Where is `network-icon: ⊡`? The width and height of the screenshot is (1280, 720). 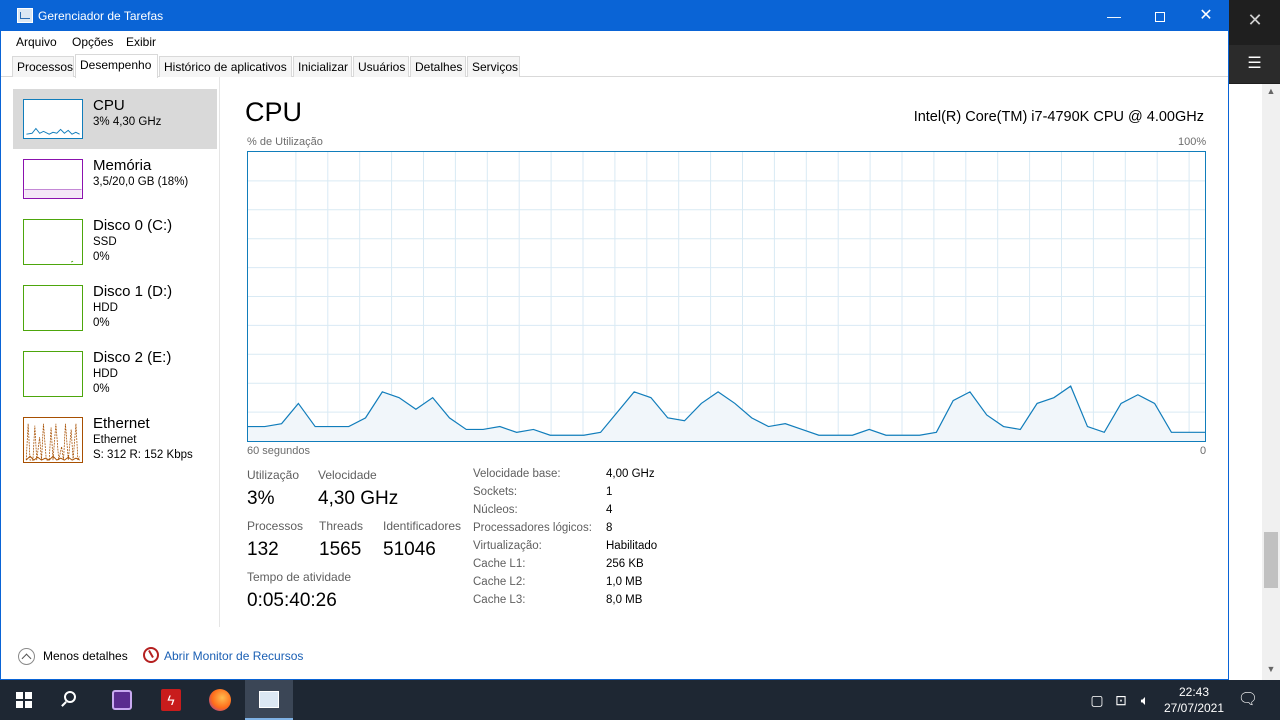
network-icon: ⊡ is located at coordinates (1121, 700).